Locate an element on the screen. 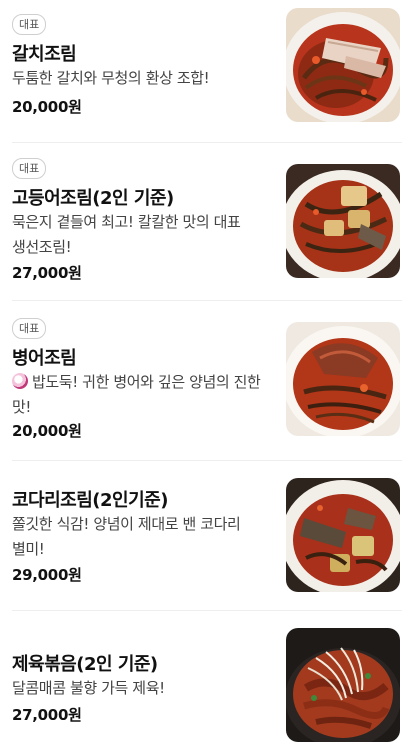 The height and width of the screenshot is (749, 414). menu-item-price: 29,000원 is located at coordinates (47, 575).